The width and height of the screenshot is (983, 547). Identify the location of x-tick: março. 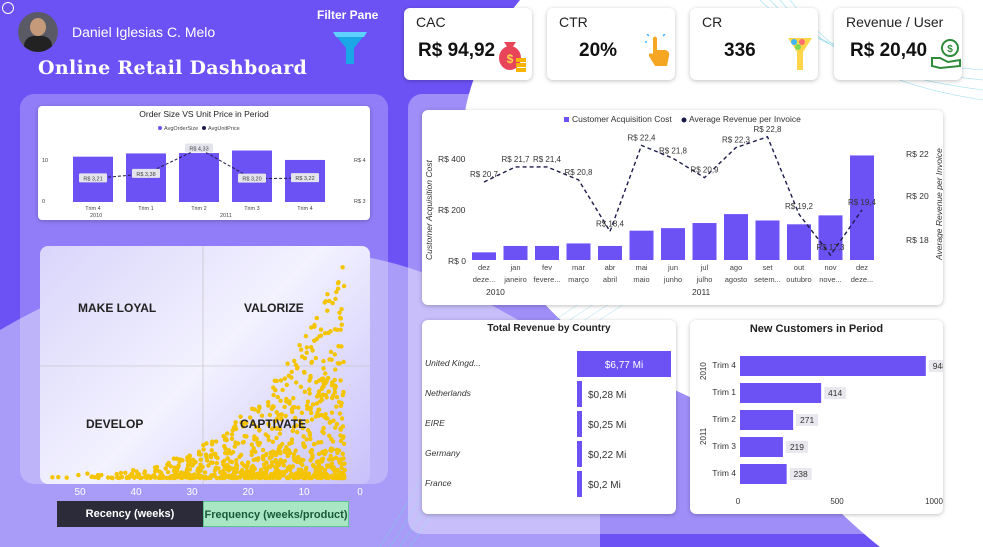
(578, 279).